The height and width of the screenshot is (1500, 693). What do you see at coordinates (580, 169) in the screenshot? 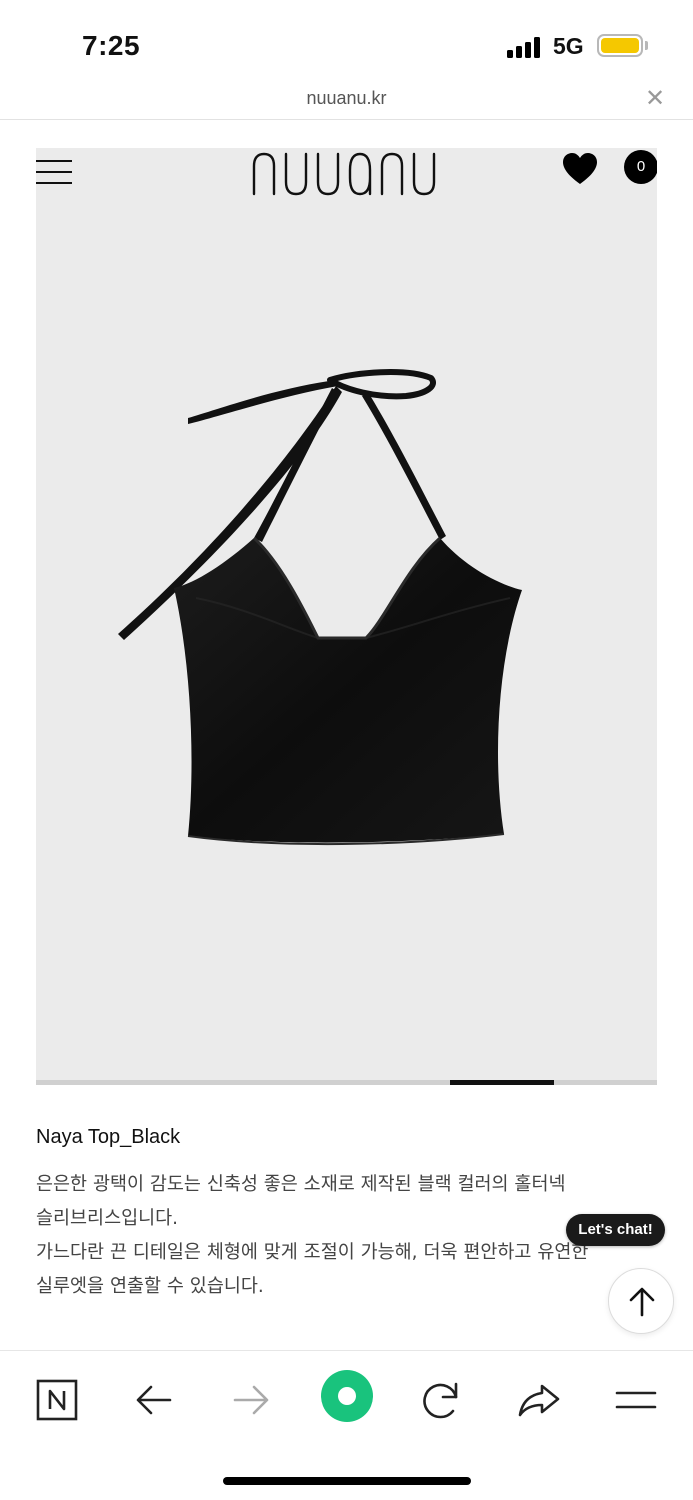
I see `heart-icon` at bounding box center [580, 169].